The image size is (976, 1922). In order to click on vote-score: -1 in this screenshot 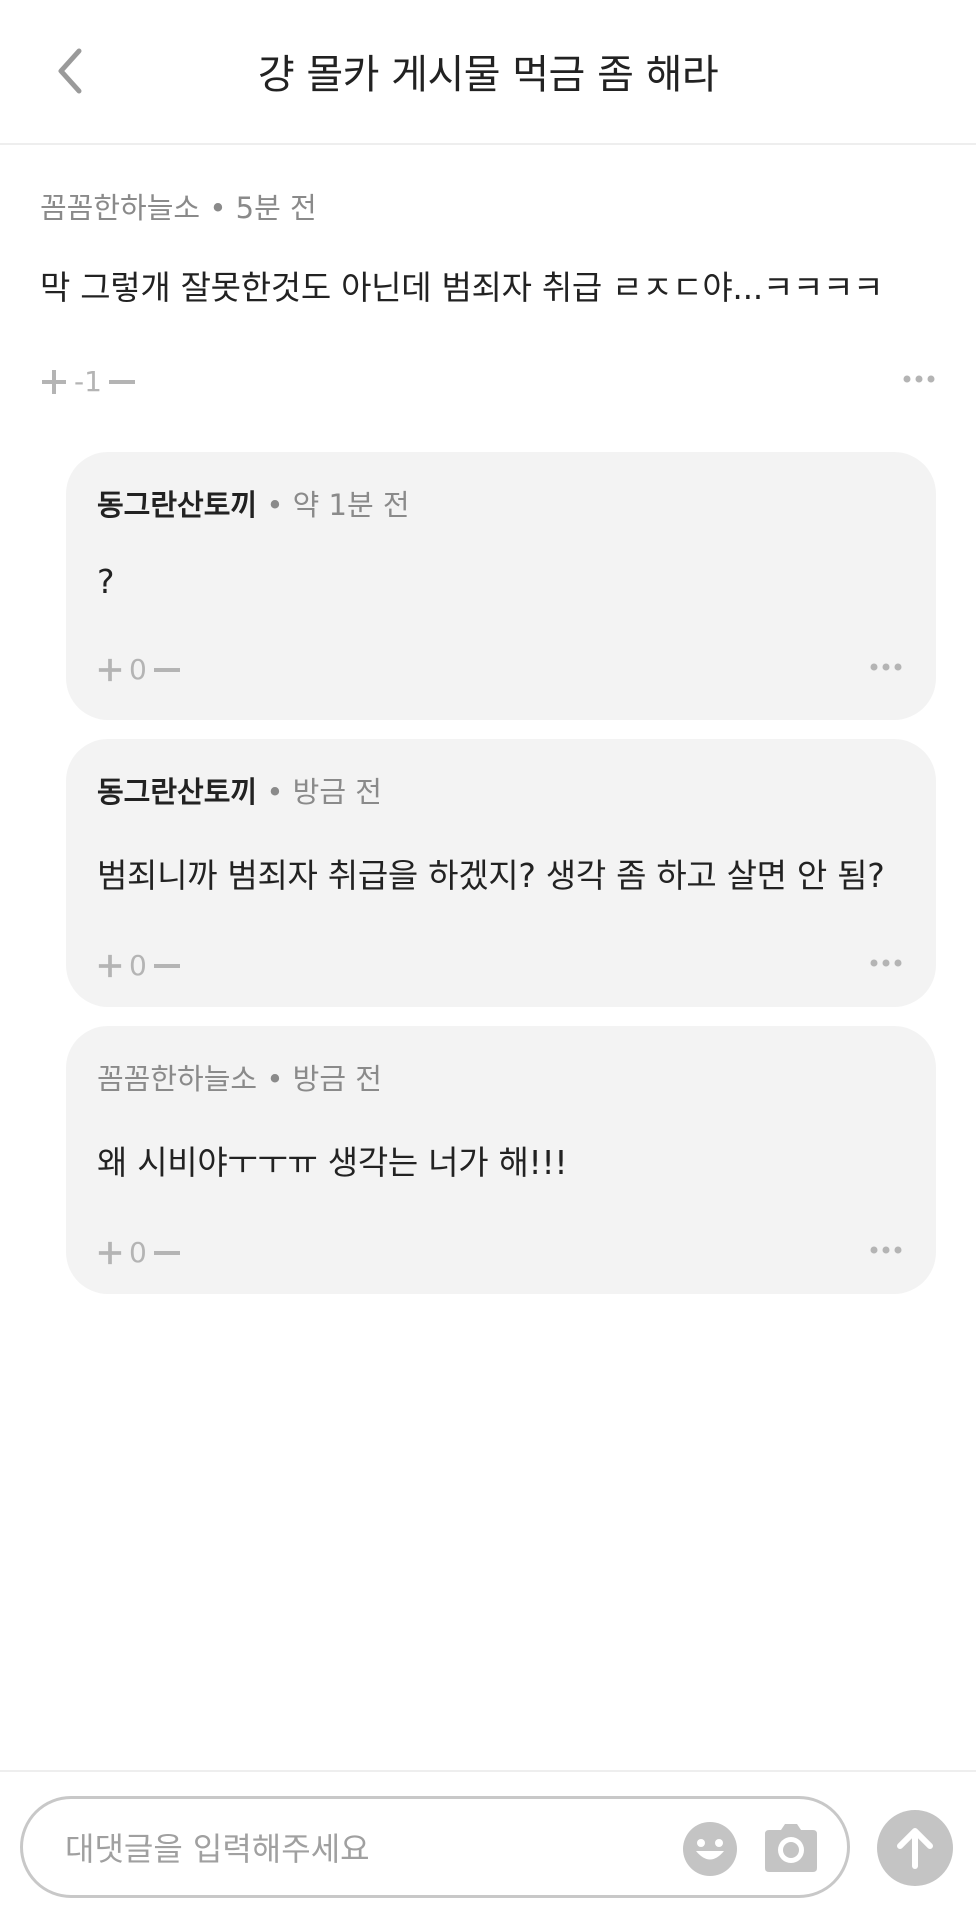, I will do `click(88, 381)`.